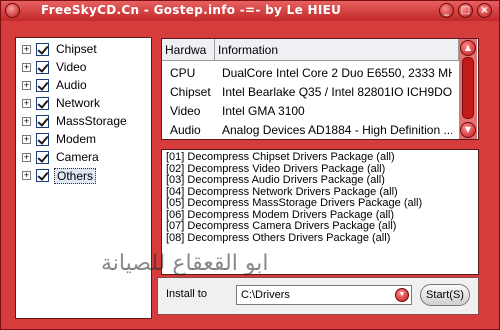 Image resolution: width=500 pixels, height=330 pixels. Describe the element at coordinates (42, 85) in the screenshot. I see `audio-checkbox` at that location.